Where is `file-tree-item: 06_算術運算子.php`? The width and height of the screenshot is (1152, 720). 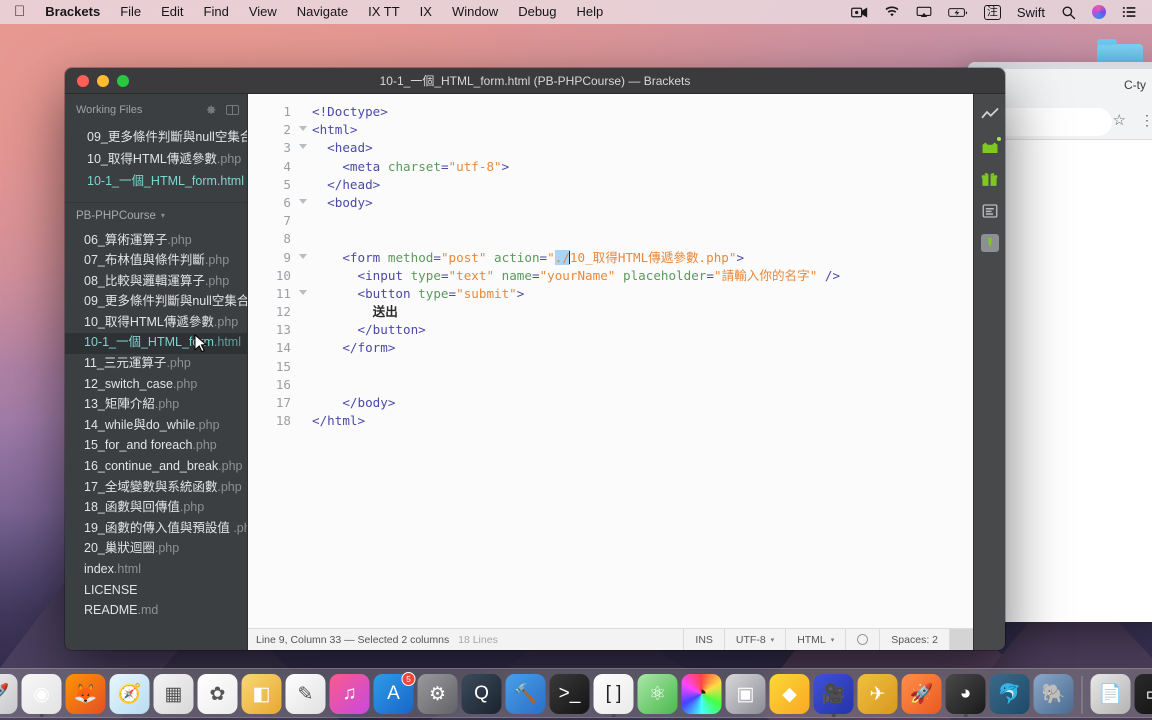
file-tree-item: 06_算術運算子.php is located at coordinates (156, 240).